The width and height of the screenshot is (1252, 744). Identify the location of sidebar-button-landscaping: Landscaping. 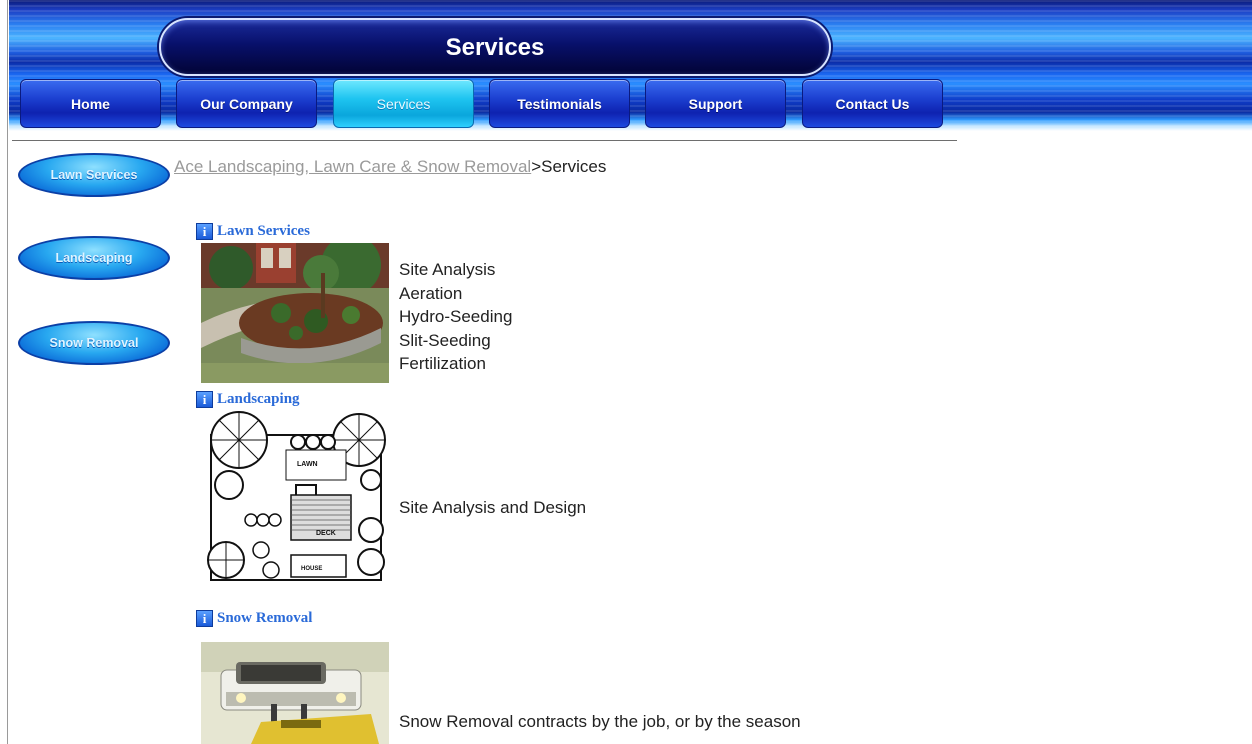
(94, 258).